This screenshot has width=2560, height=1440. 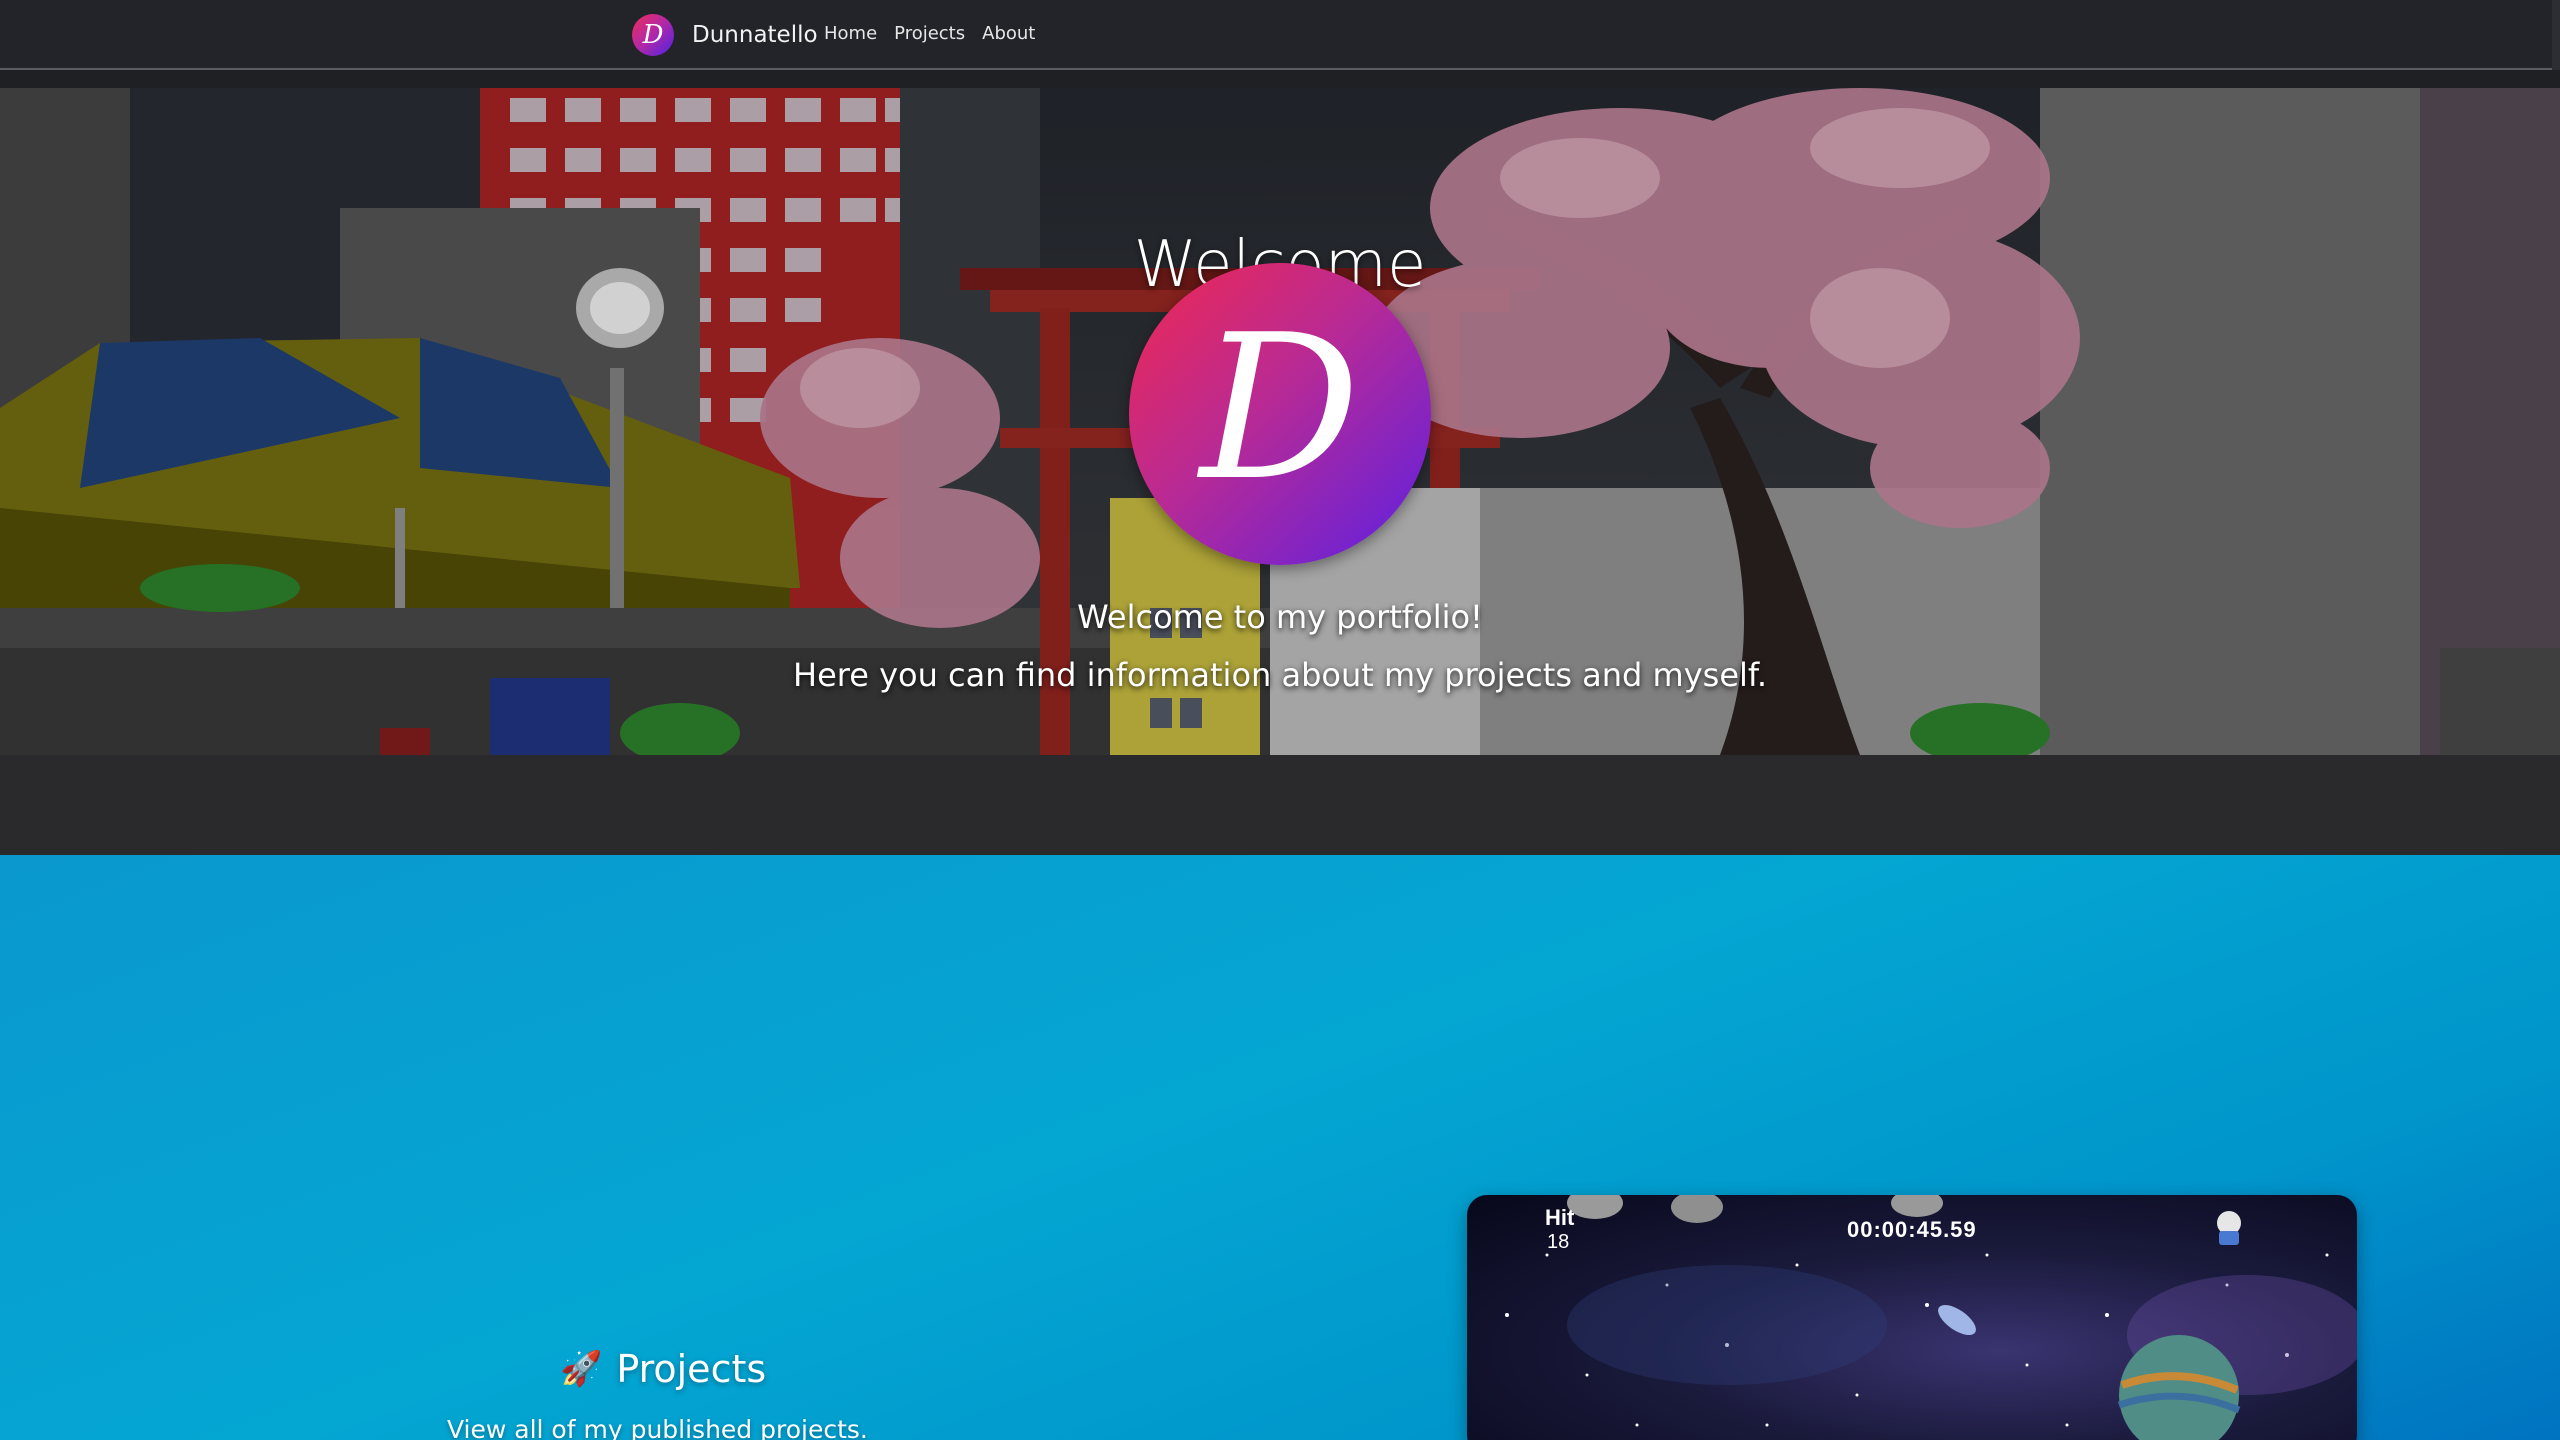 I want to click on projects-title: Projects, so click(x=691, y=1369).